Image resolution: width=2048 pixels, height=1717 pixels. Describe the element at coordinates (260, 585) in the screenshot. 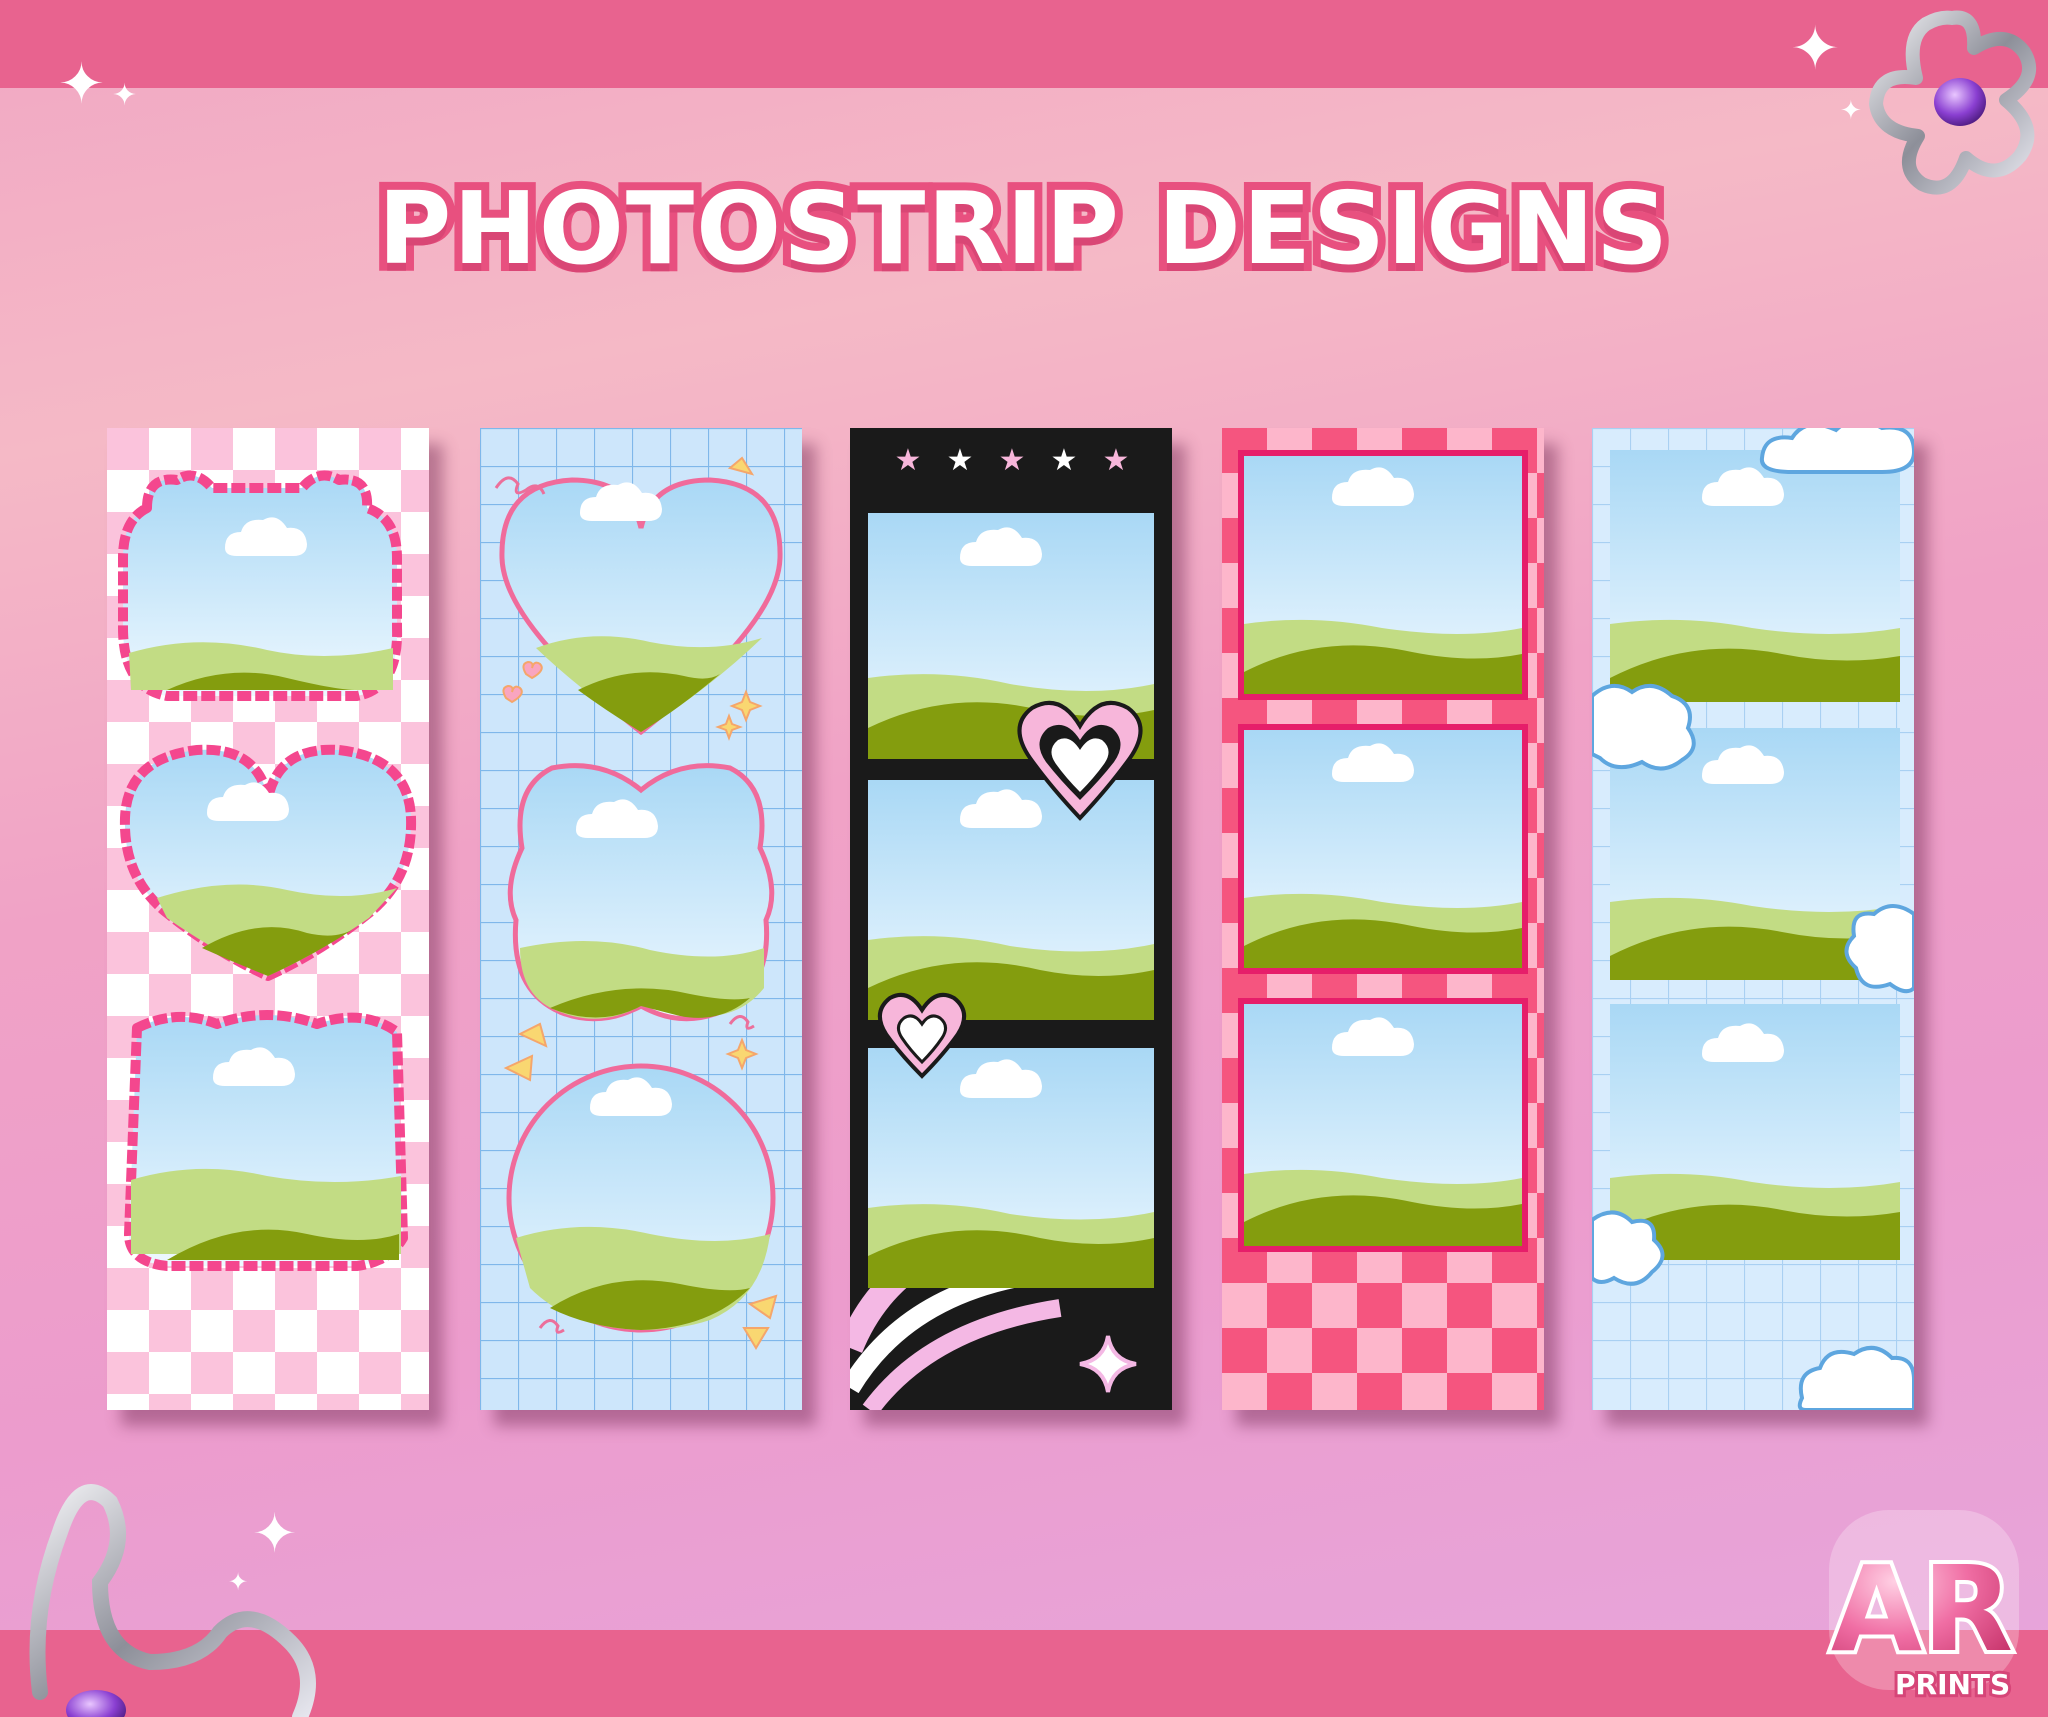

I see `photo-frame-cloud-top` at that location.